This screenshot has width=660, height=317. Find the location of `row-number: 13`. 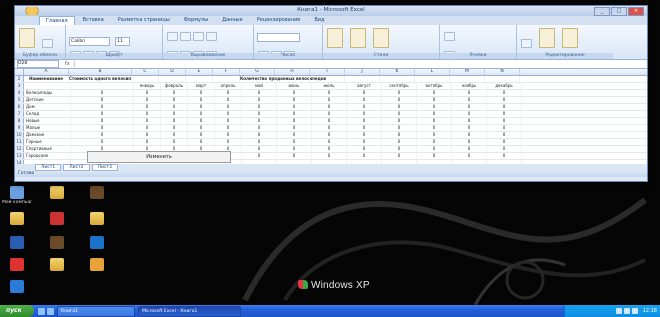

row-number: 13 is located at coordinates (19, 156).